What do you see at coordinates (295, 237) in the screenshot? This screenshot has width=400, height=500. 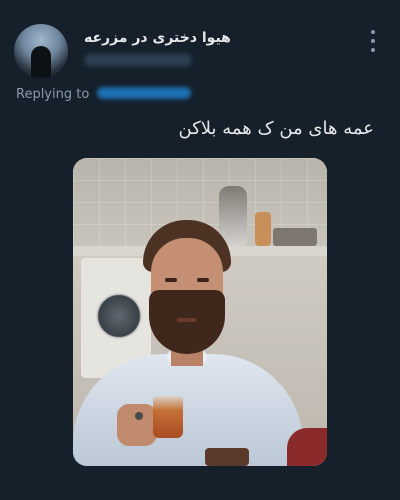 I see `shelf-items` at bounding box center [295, 237].